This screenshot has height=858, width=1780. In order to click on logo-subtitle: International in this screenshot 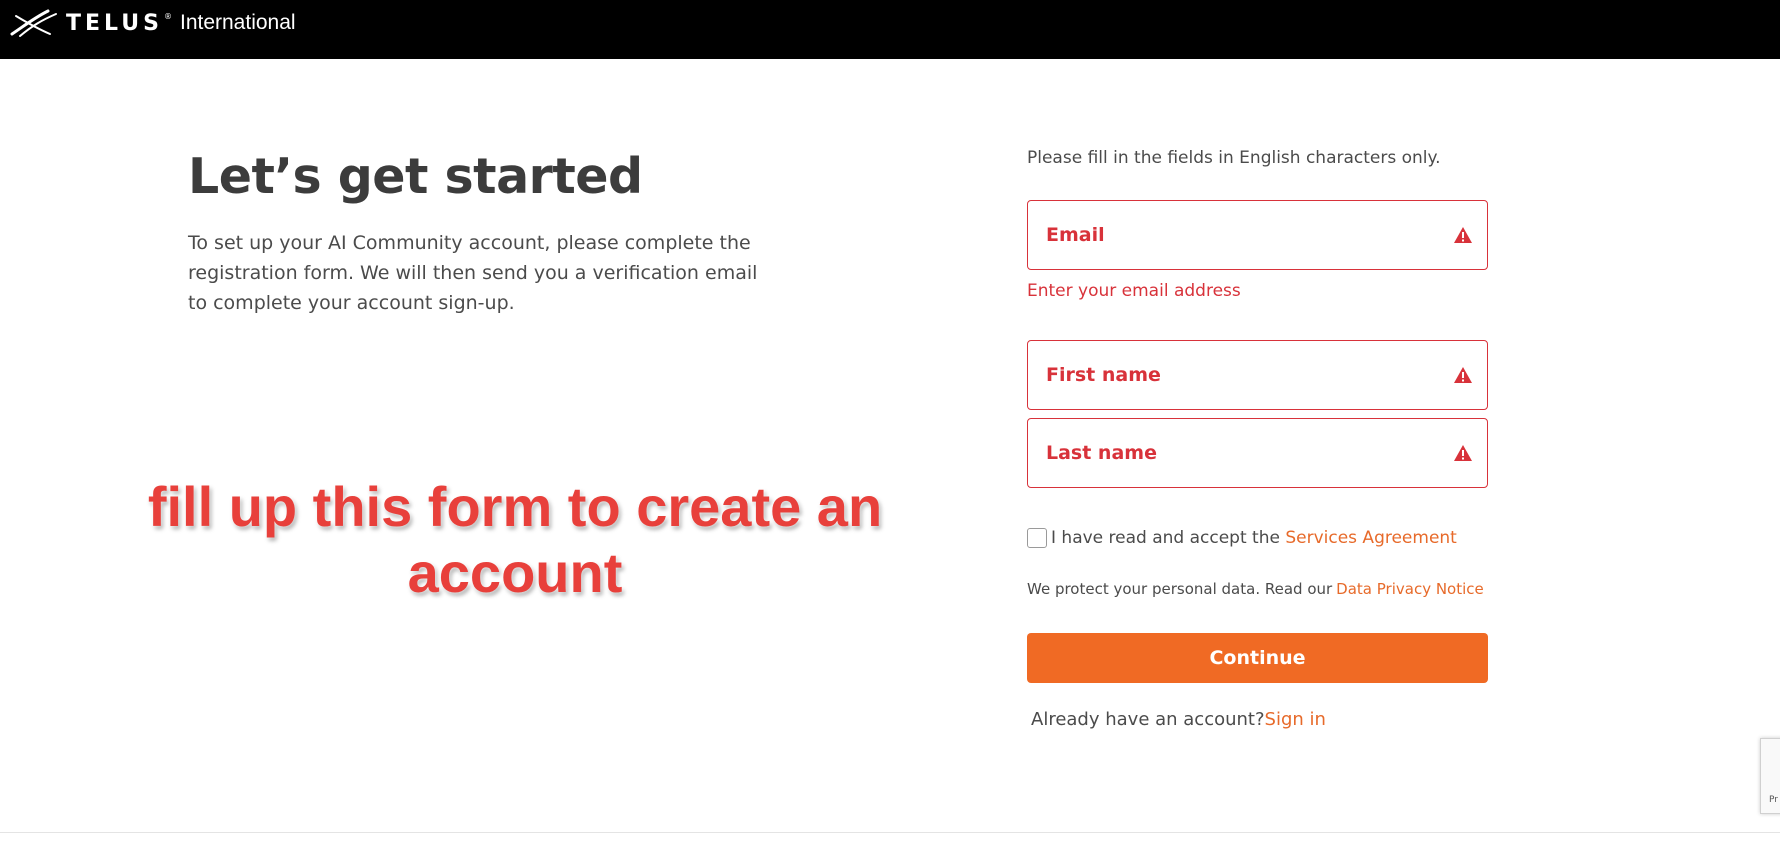, I will do `click(237, 22)`.